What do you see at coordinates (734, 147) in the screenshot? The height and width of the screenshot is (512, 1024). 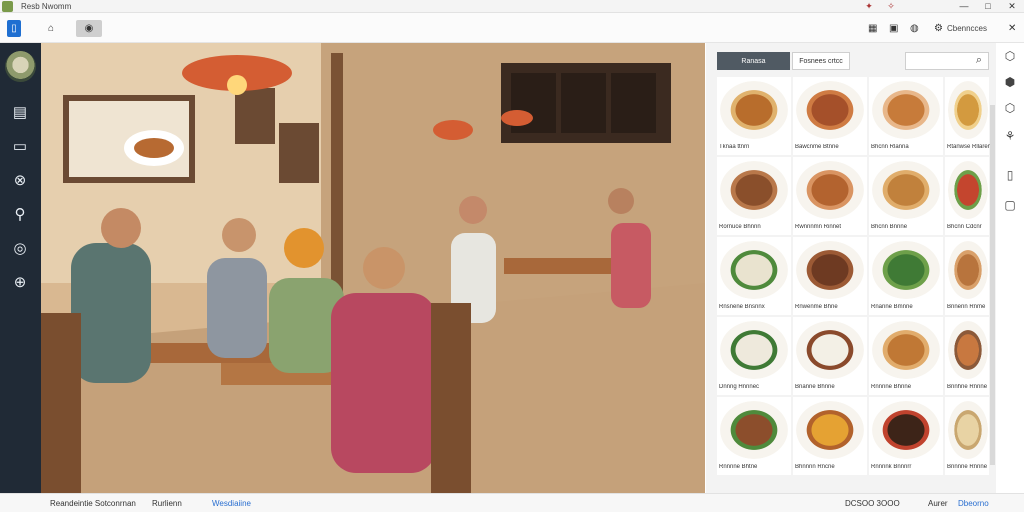 I see `dish-caption: Tknaa ttnrn` at bounding box center [734, 147].